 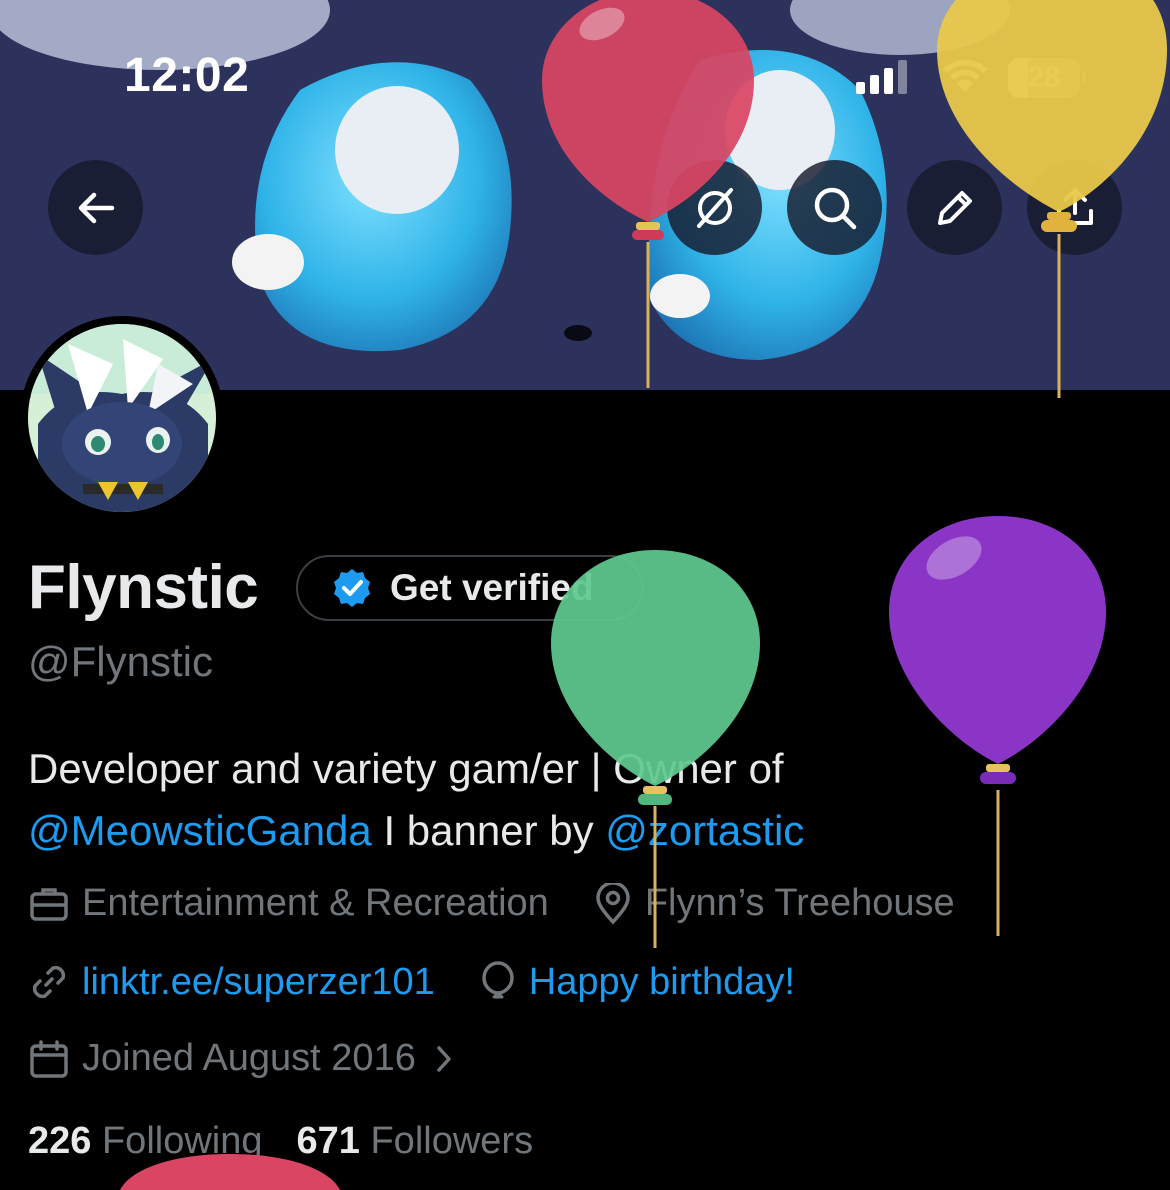 What do you see at coordinates (120, 661) in the screenshot?
I see `username-handle: @Flynstic` at bounding box center [120, 661].